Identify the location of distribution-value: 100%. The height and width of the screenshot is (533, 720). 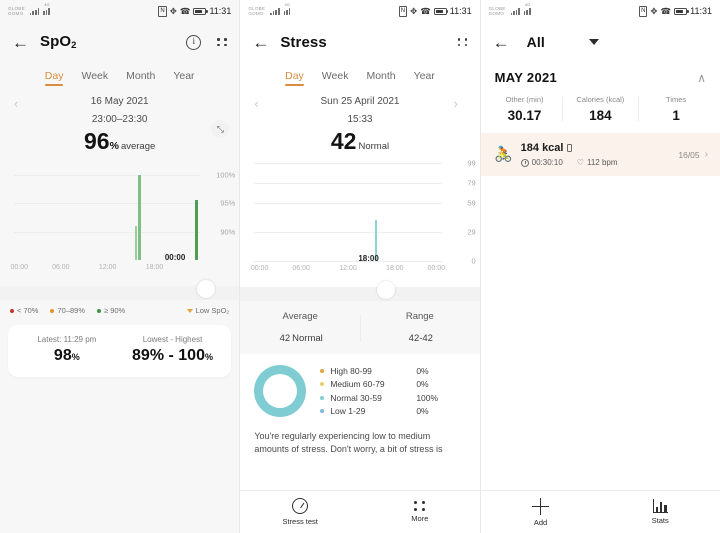
(427, 397).